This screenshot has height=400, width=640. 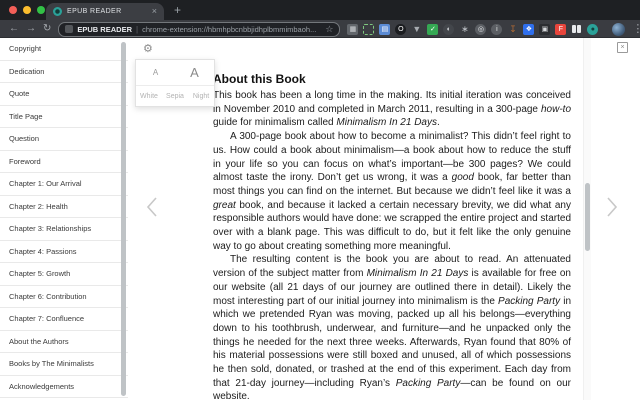 I want to click on reload-icon: ↻, so click(x=47, y=29).